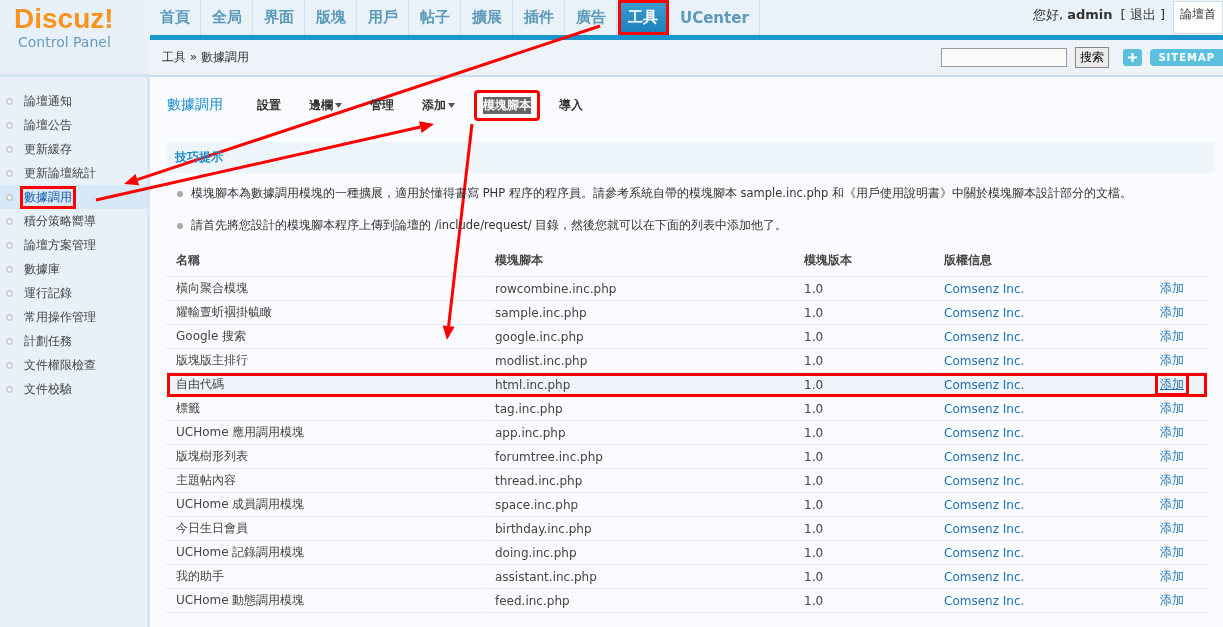 The width and height of the screenshot is (1223, 627). Describe the element at coordinates (382, 105) in the screenshot. I see `submenu-item: 管理` at that location.